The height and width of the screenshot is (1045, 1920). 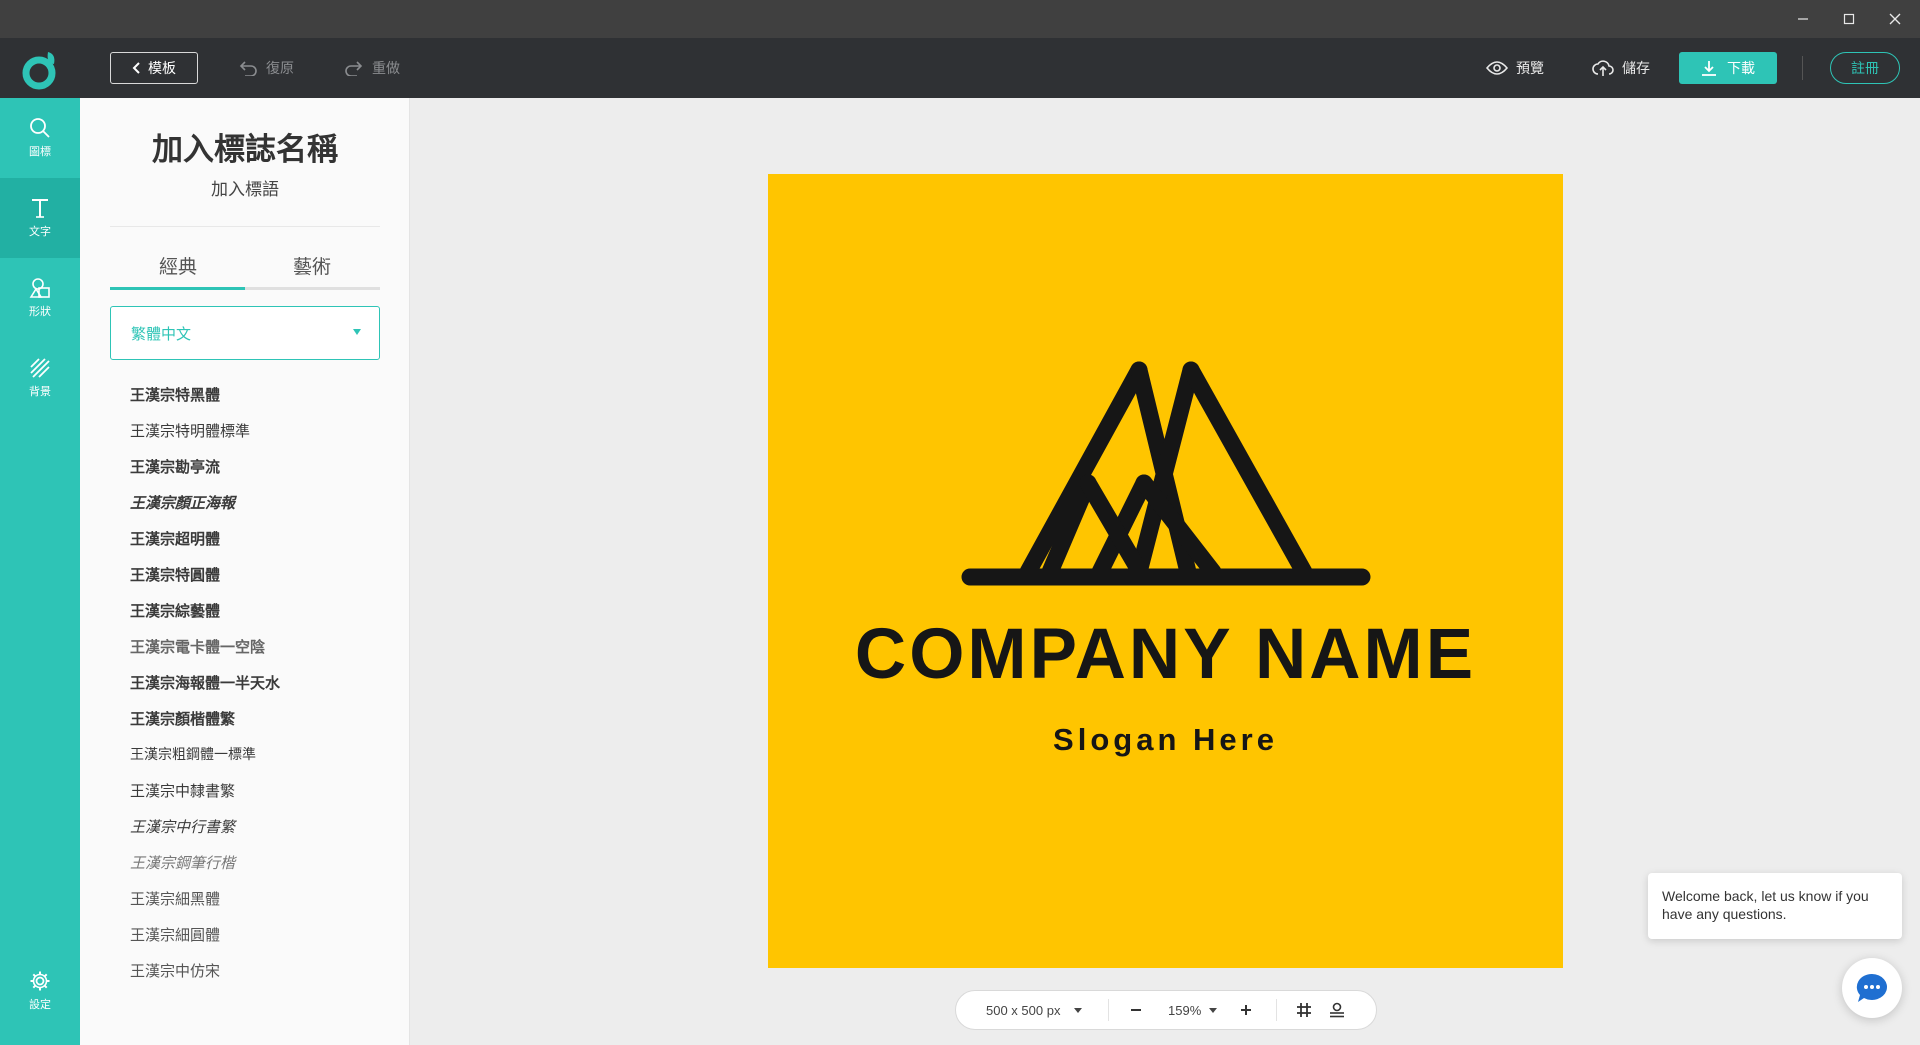 I want to click on font-item: 王漢宗中仿宋, so click(x=255, y=972).